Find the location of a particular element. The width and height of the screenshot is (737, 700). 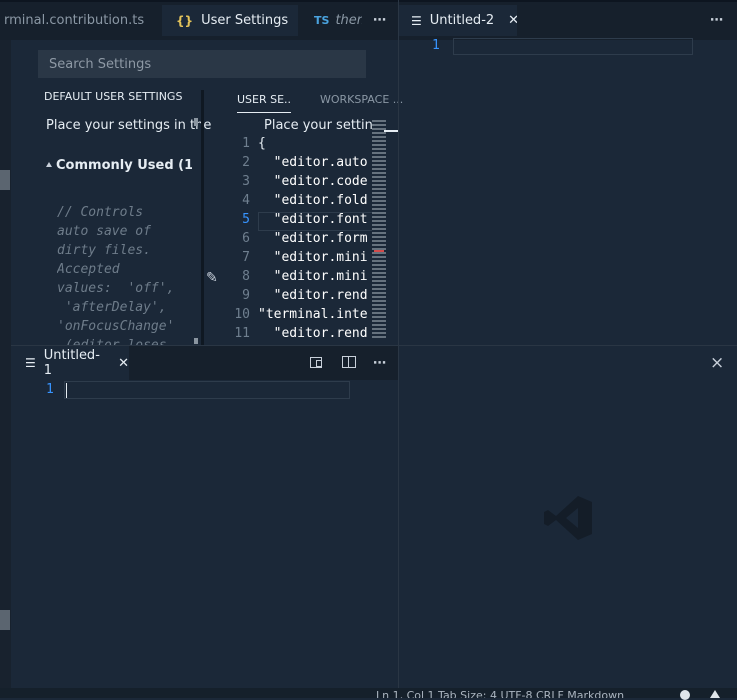

edit-icon: ✎ is located at coordinates (212, 278).